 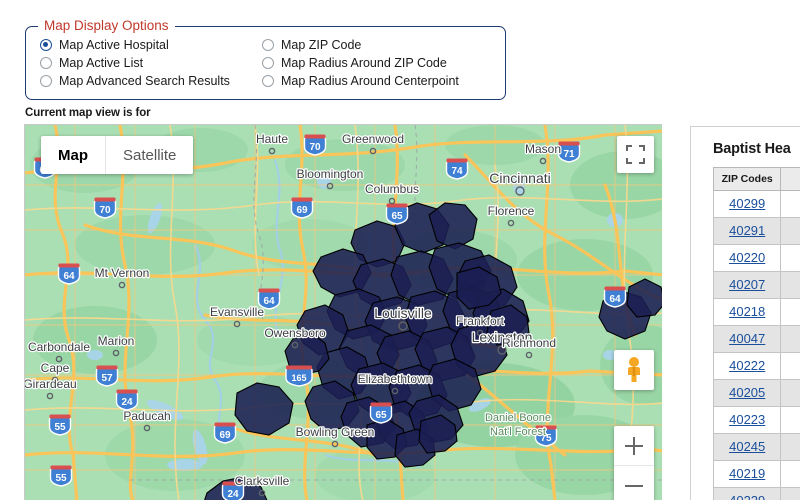 I want to click on minus-icon, so click(x=634, y=486).